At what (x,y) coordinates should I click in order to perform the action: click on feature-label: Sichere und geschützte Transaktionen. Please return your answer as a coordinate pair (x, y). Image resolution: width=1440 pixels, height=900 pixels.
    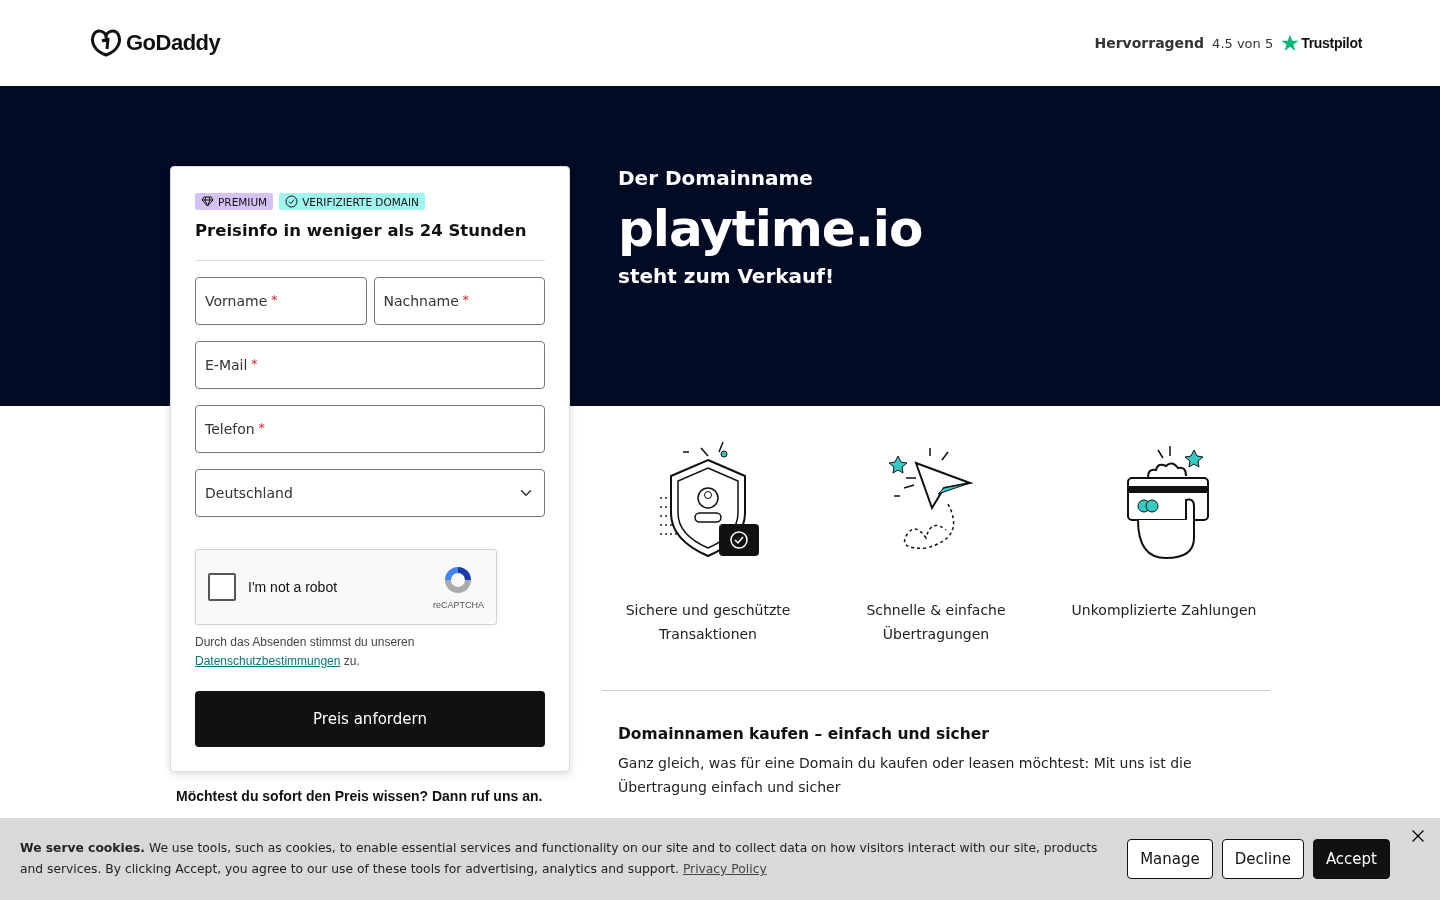
    Looking at the image, I should click on (708, 622).